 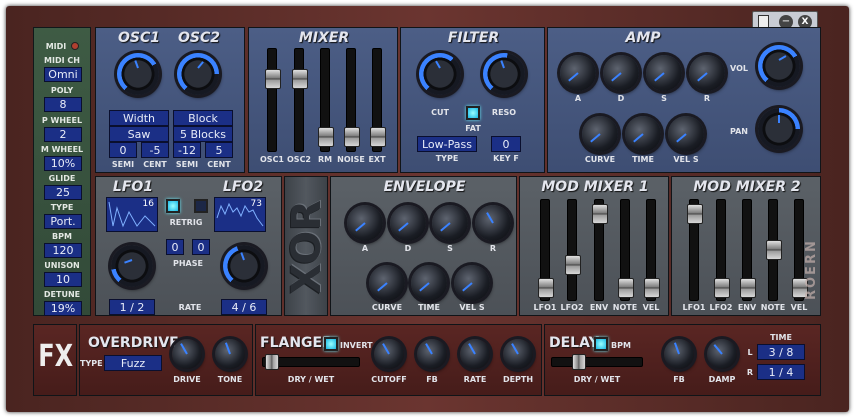 I want to click on unison-field: 10, so click(x=63, y=279).